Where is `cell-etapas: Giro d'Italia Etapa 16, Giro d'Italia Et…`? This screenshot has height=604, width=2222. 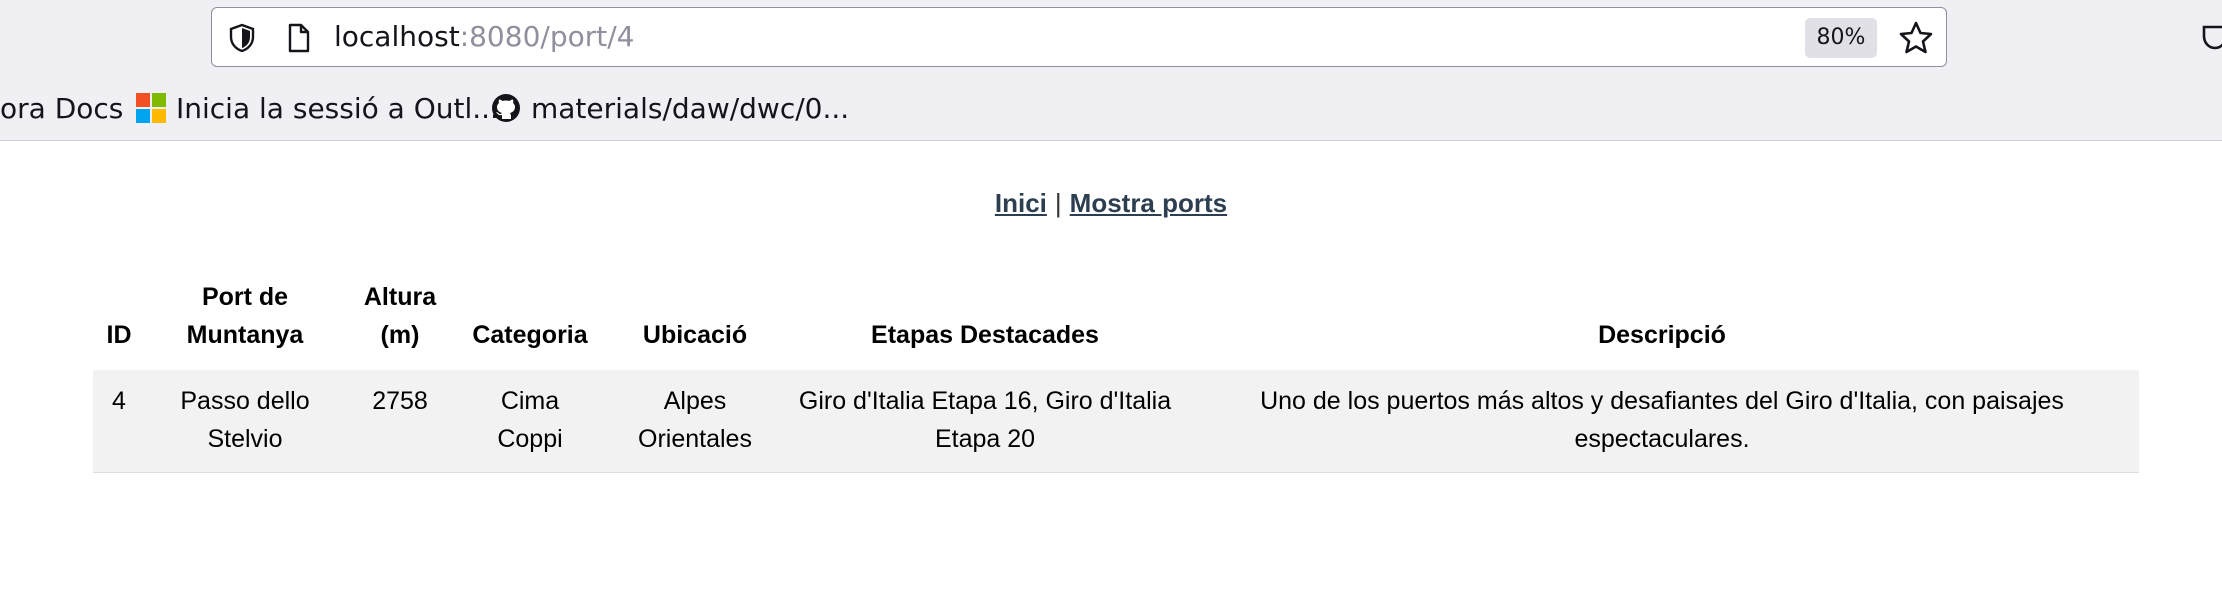 cell-etapas: Giro d'Italia Etapa 16, Giro d'Italia Et… is located at coordinates (985, 421).